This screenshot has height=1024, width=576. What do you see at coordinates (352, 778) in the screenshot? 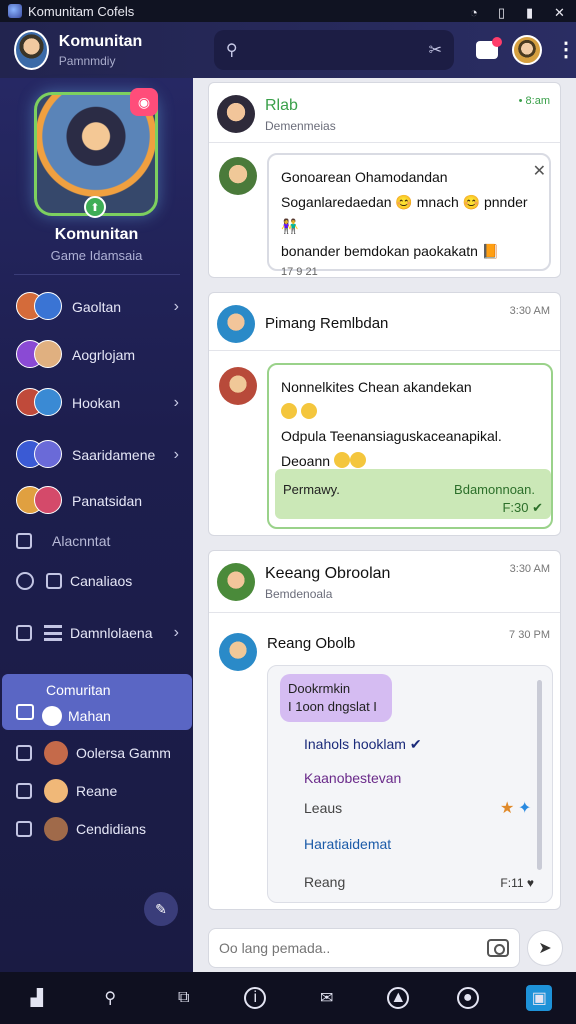
I see `poll-option: Kaanobestevan` at bounding box center [352, 778].